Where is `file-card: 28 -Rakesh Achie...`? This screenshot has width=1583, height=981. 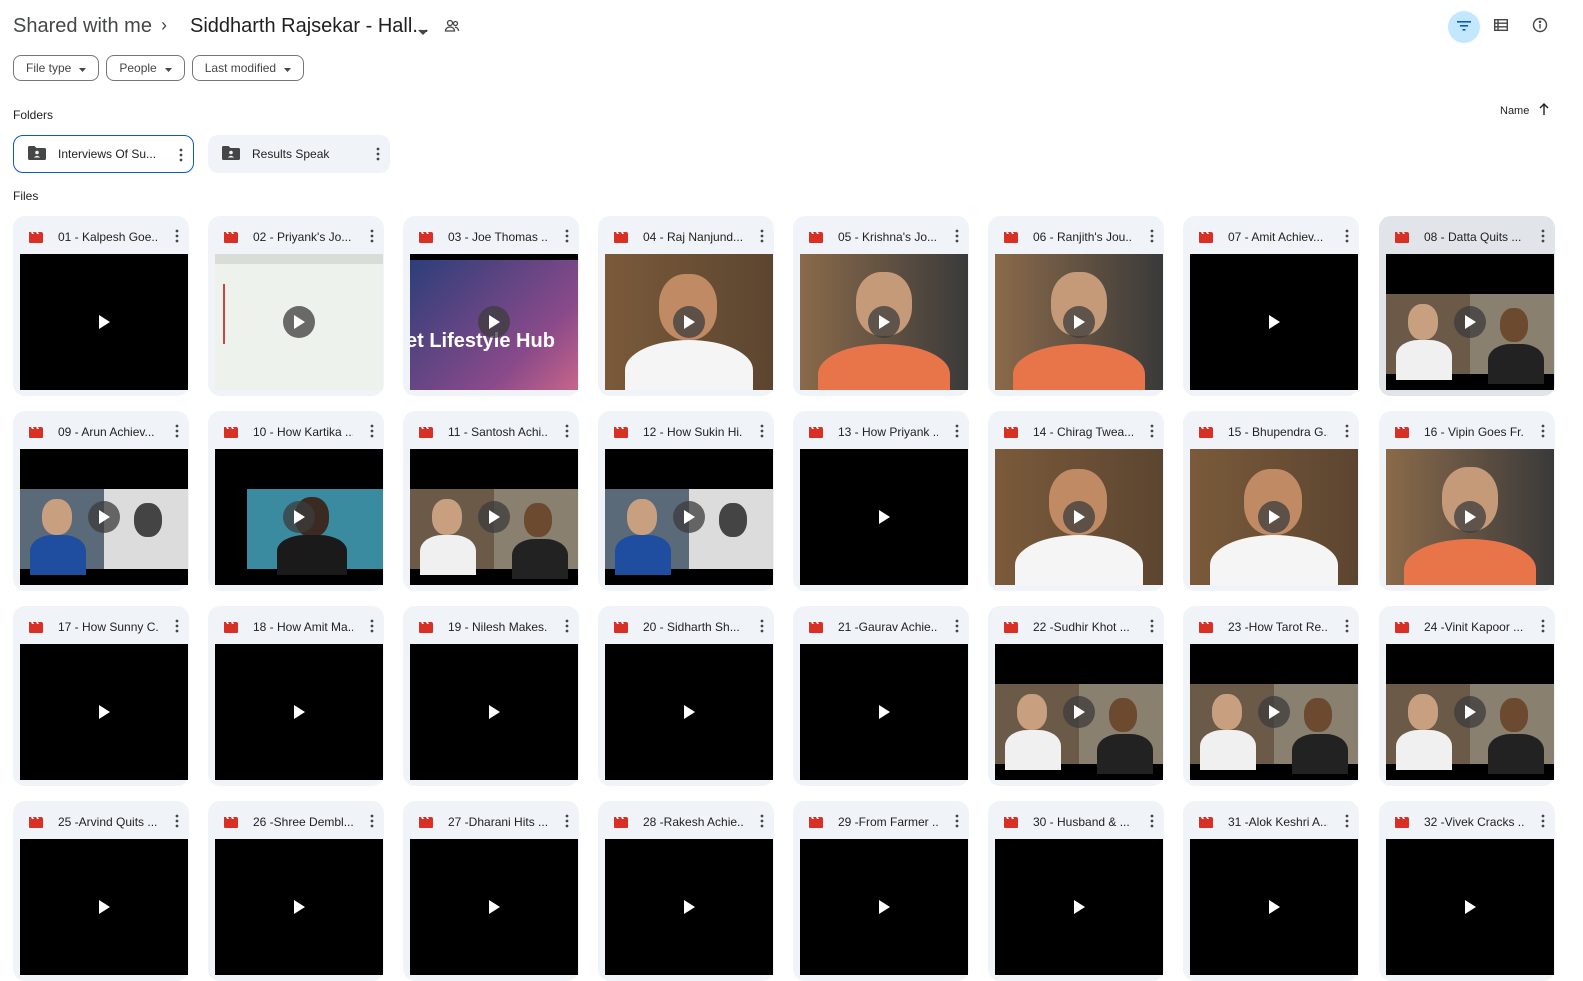 file-card: 28 -Rakesh Achie... is located at coordinates (686, 891).